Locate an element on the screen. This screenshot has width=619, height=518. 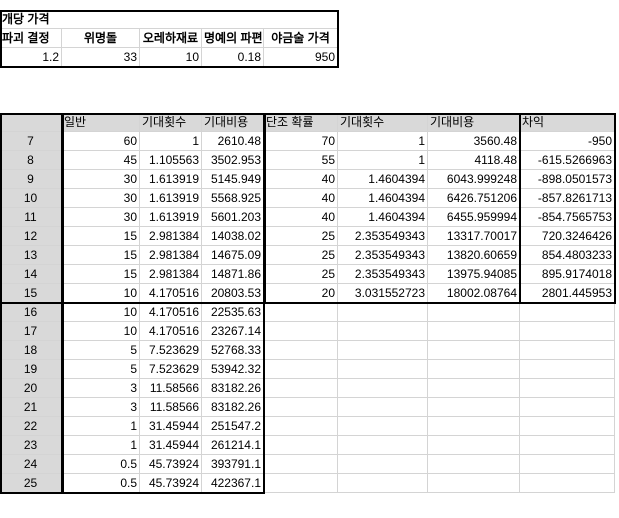
row-3-col-2: 1.613919 is located at coordinates (171, 198).